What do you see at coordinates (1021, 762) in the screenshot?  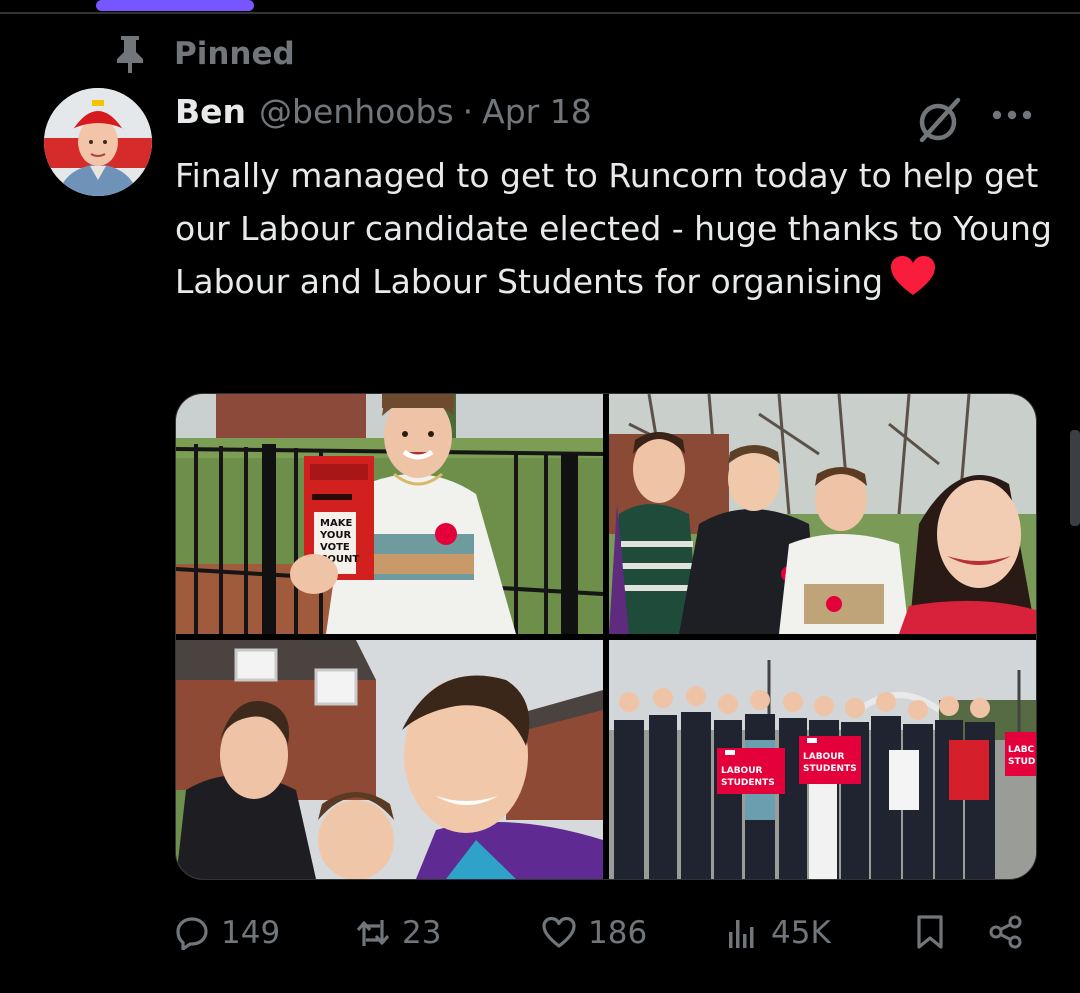 I see `svg-text: STUD` at bounding box center [1021, 762].